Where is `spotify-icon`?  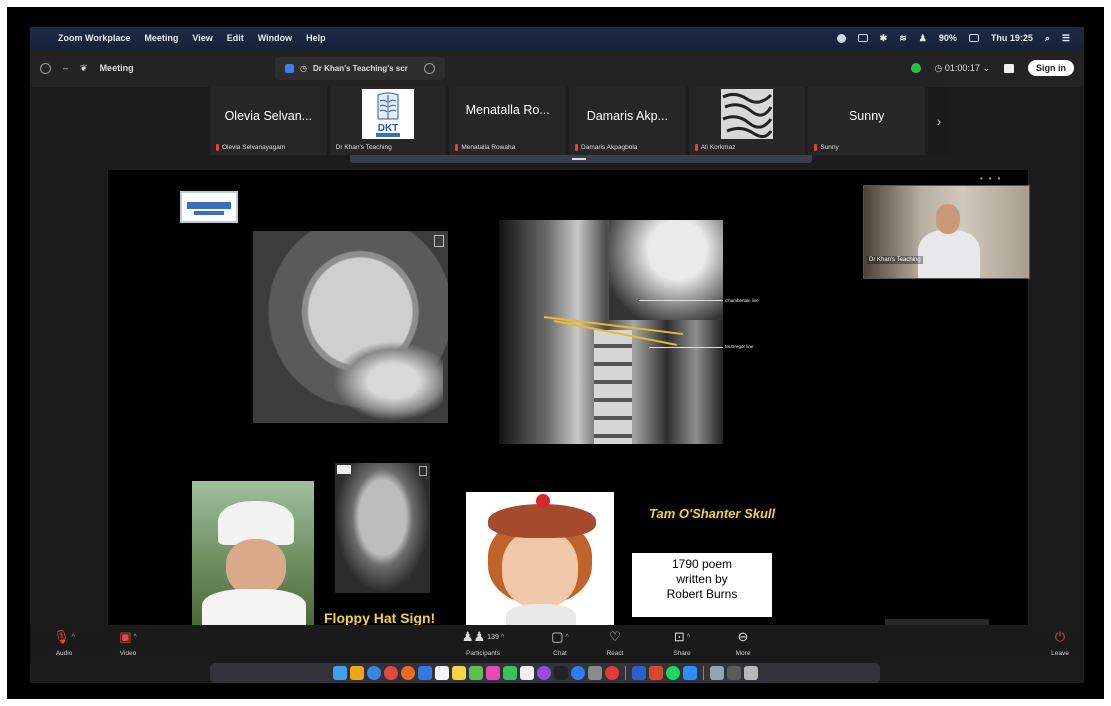
spotify-icon is located at coordinates (672, 673).